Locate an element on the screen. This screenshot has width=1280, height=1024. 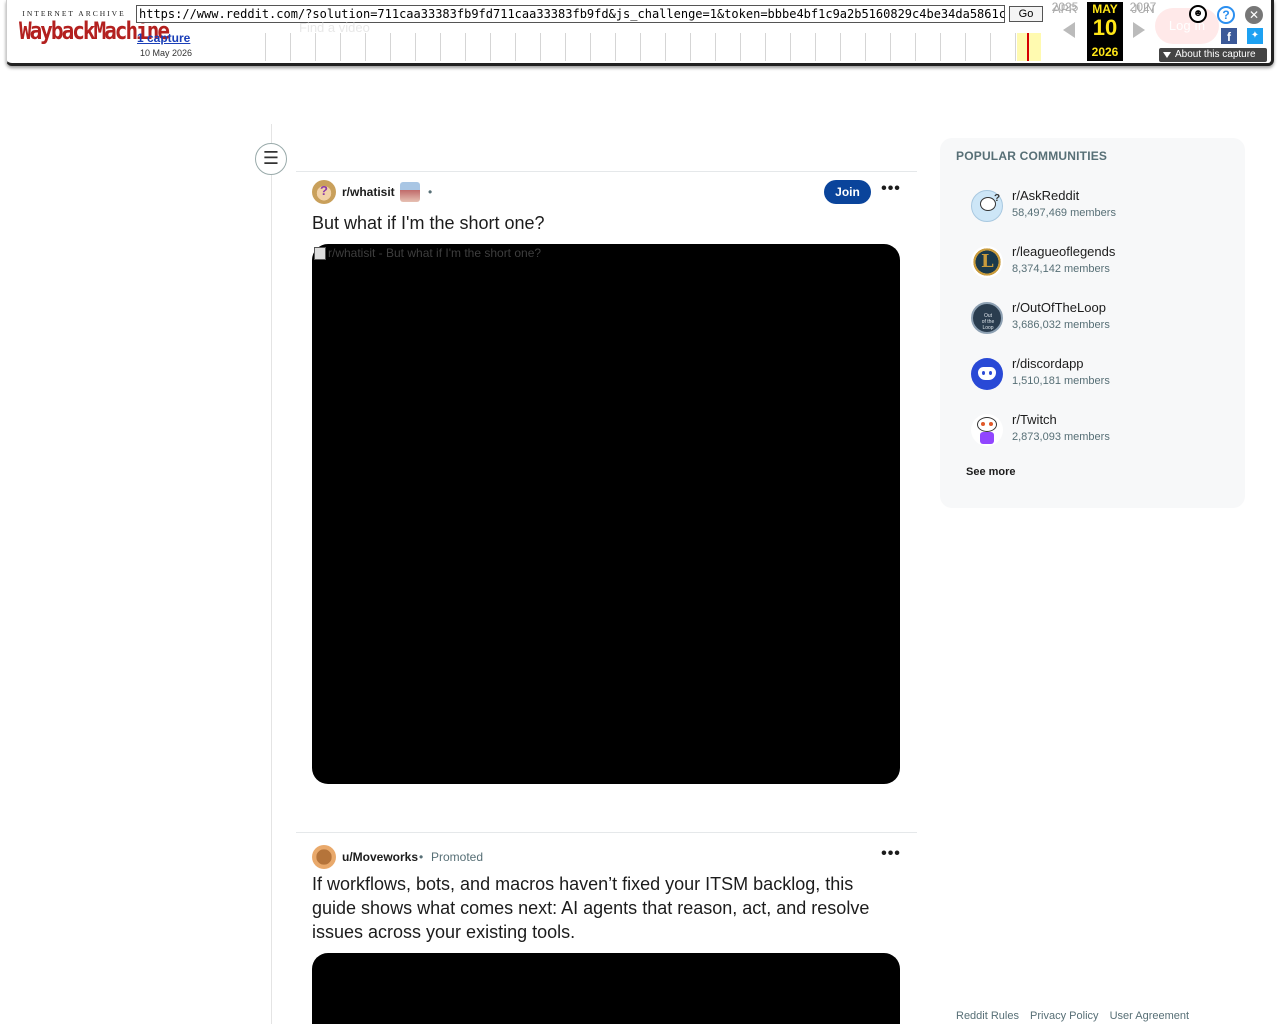
discord-icon is located at coordinates (987, 374).